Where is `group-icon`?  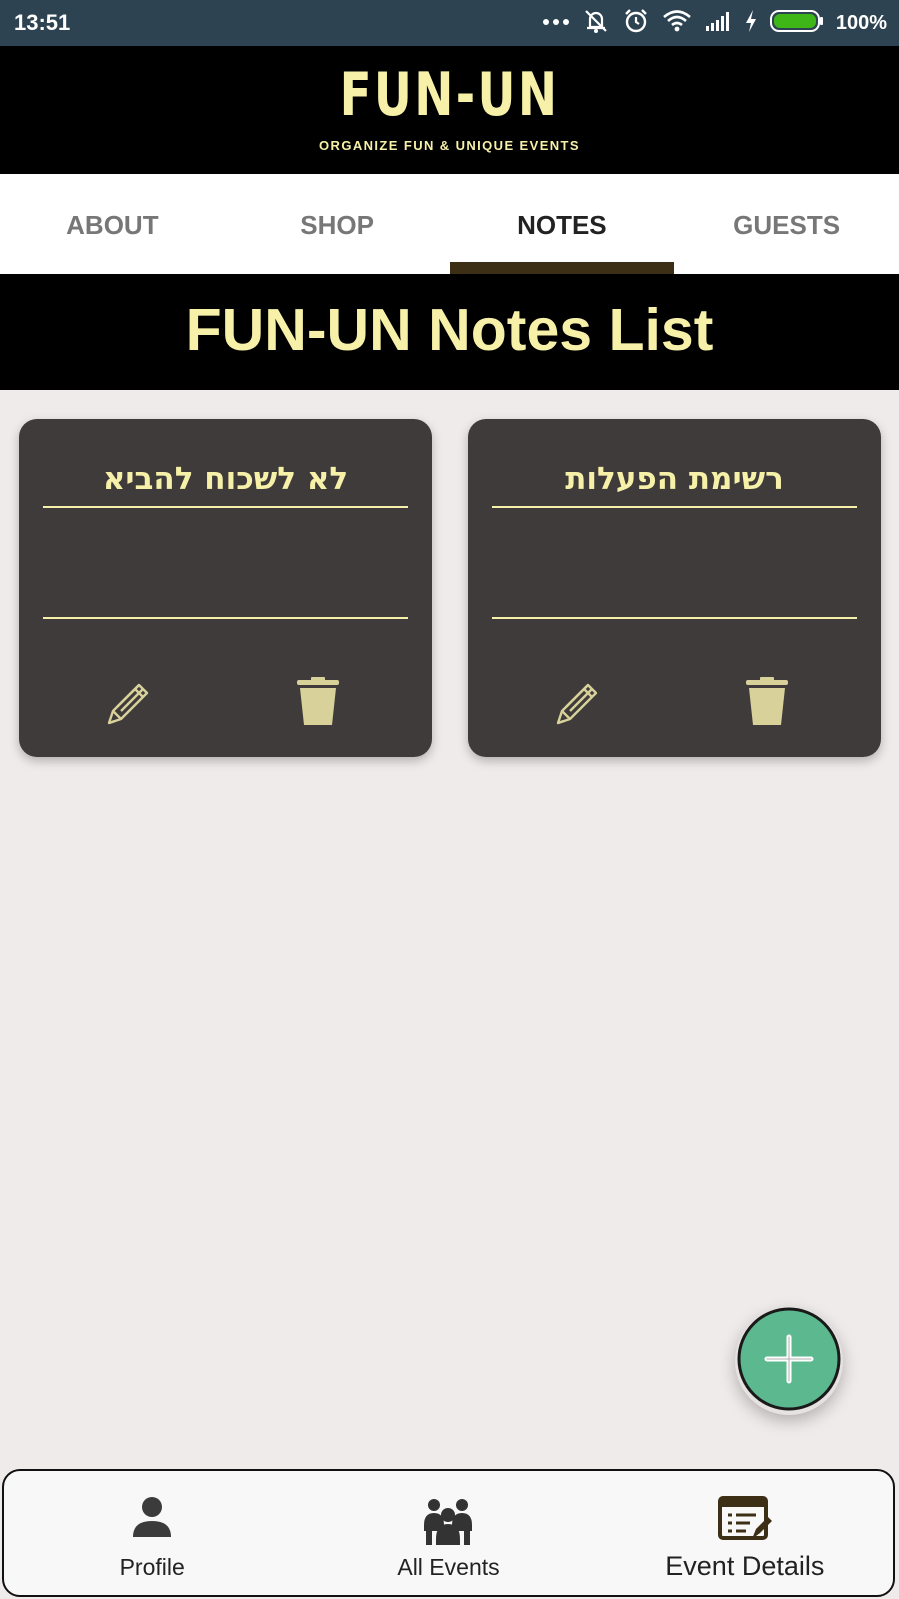 group-icon is located at coordinates (448, 1523).